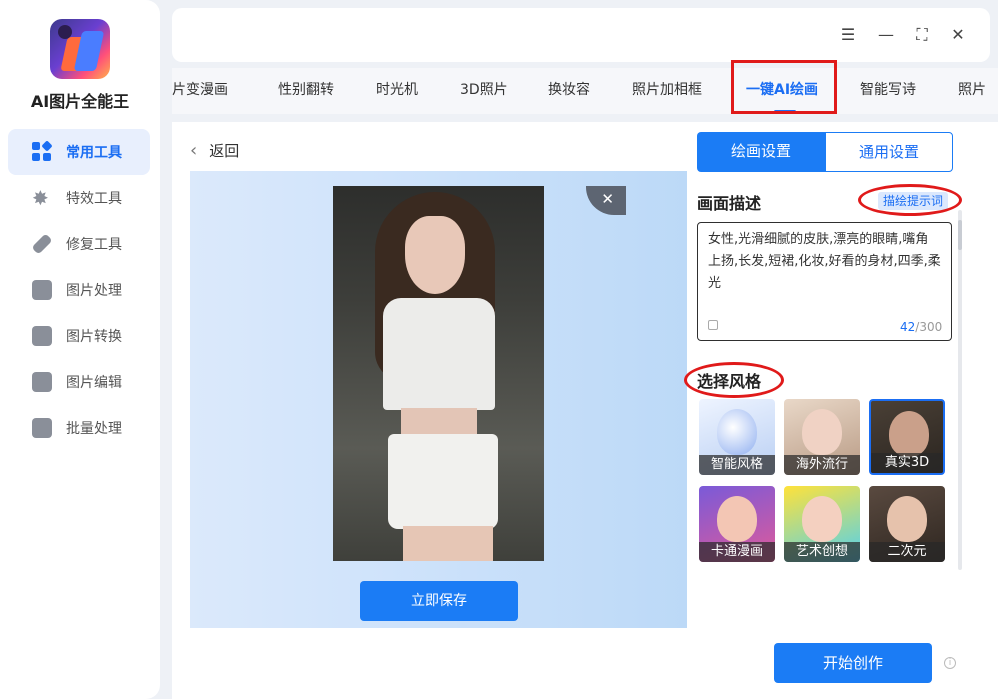 This screenshot has height=699, width=998. I want to click on sidebar-item-label: 修复工具, so click(94, 245).